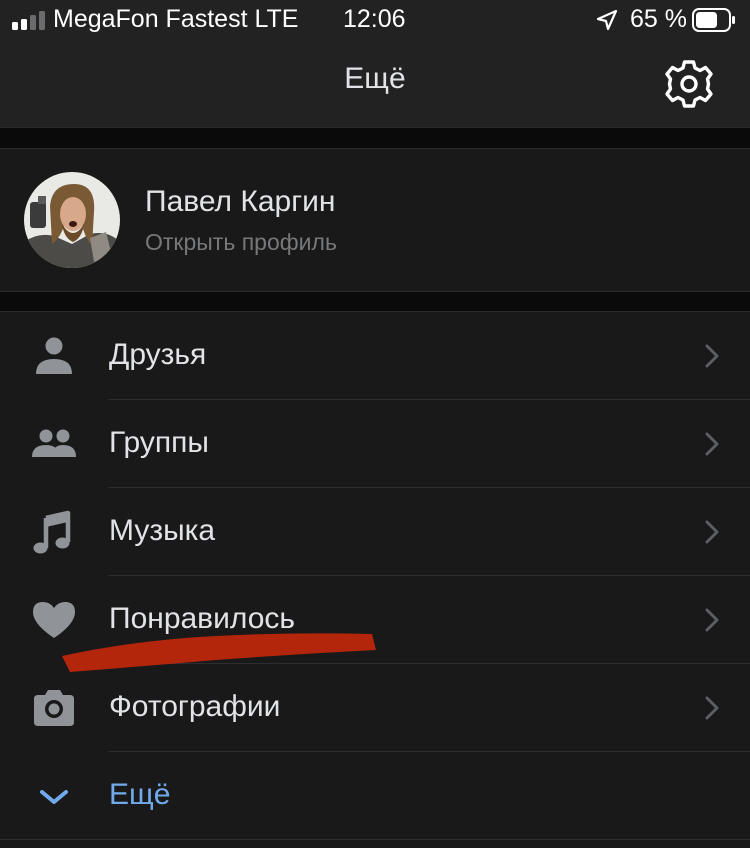  Describe the element at coordinates (54, 797) in the screenshot. I see `chevron-down-icon` at that location.